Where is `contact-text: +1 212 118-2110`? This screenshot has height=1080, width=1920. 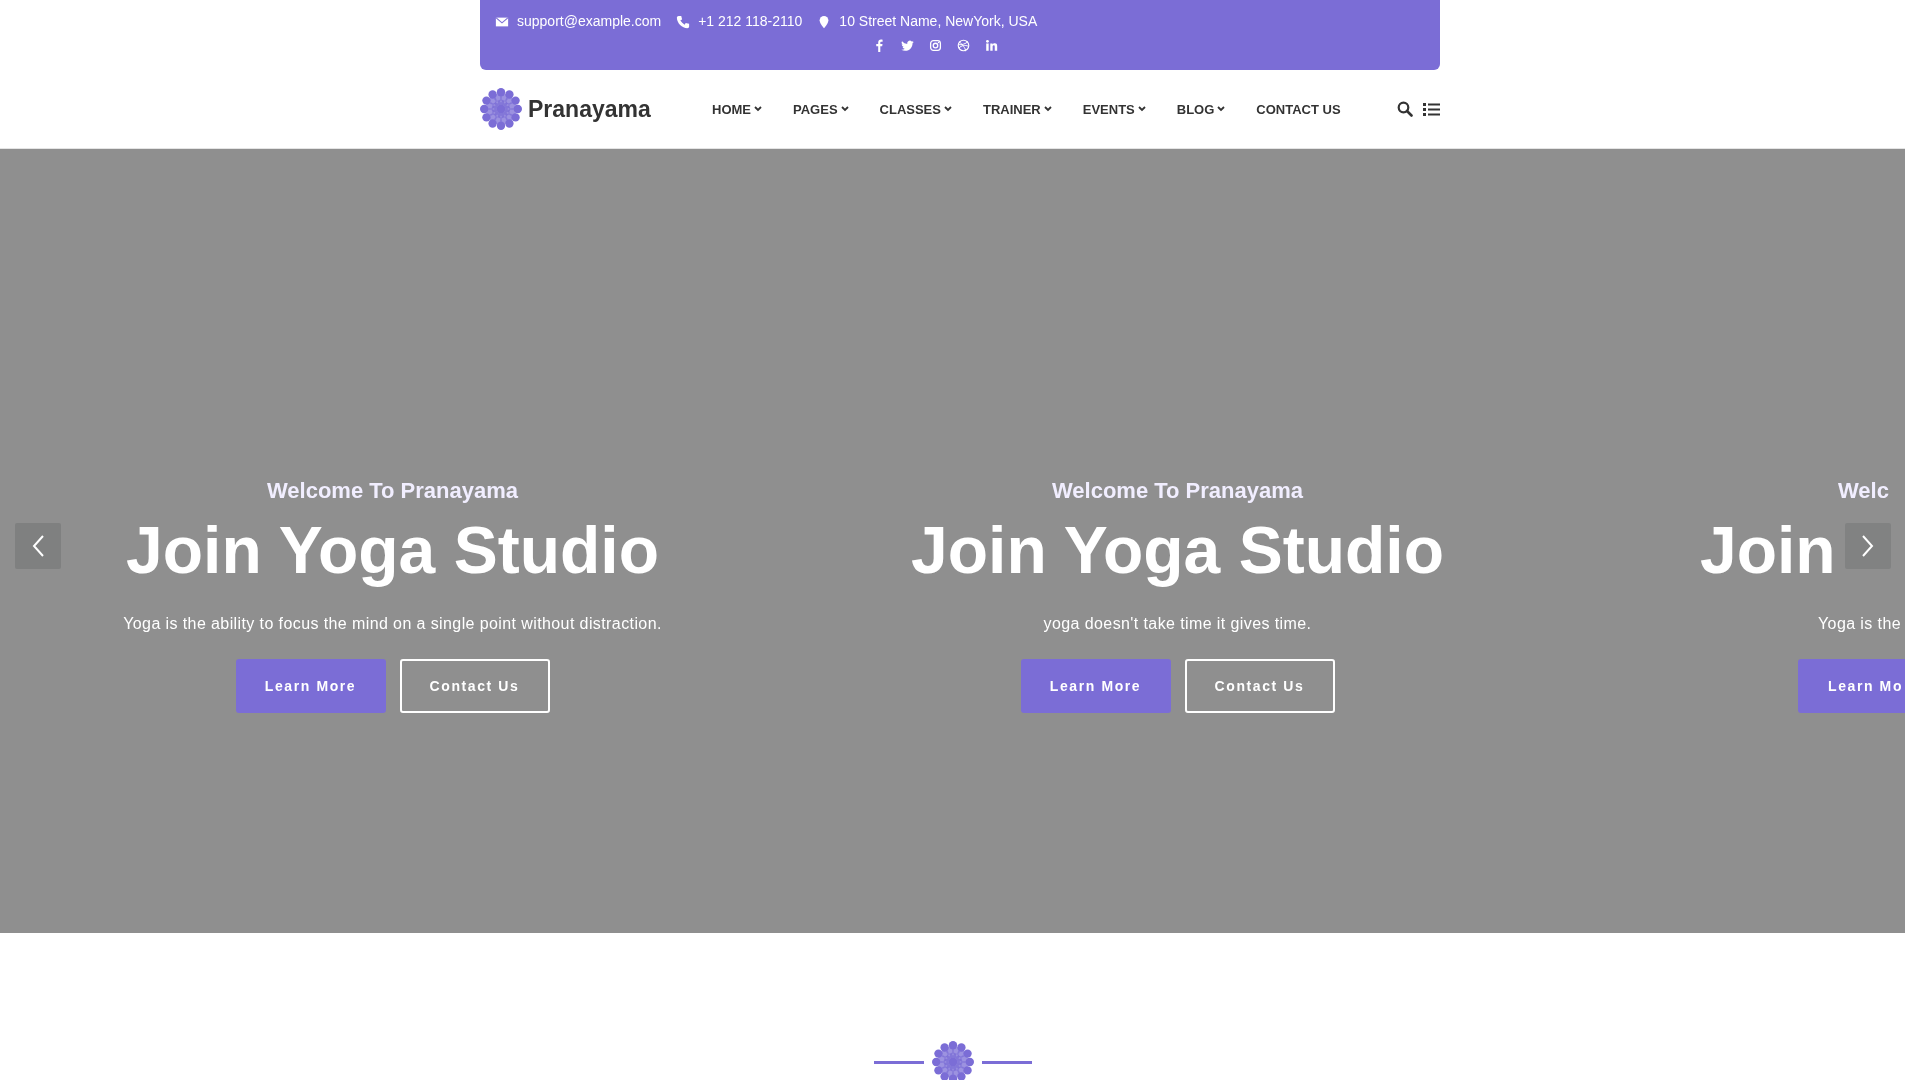
contact-text: +1 212 118-2110 is located at coordinates (750, 21).